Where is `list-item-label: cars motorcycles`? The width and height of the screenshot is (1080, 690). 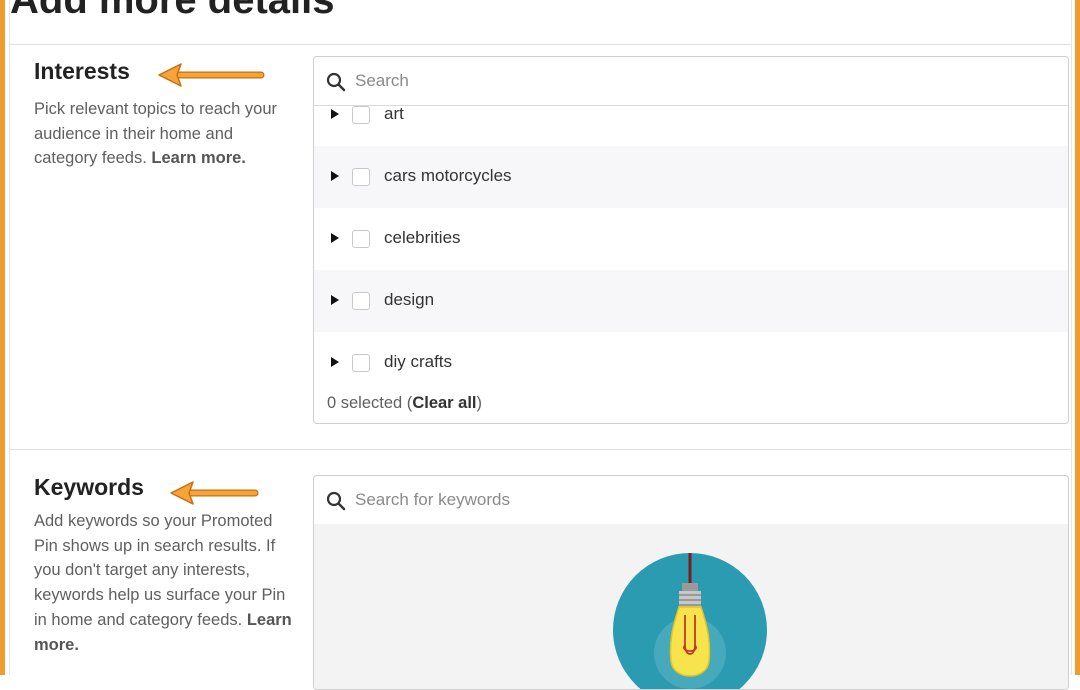
list-item-label: cars motorcycles is located at coordinates (448, 175).